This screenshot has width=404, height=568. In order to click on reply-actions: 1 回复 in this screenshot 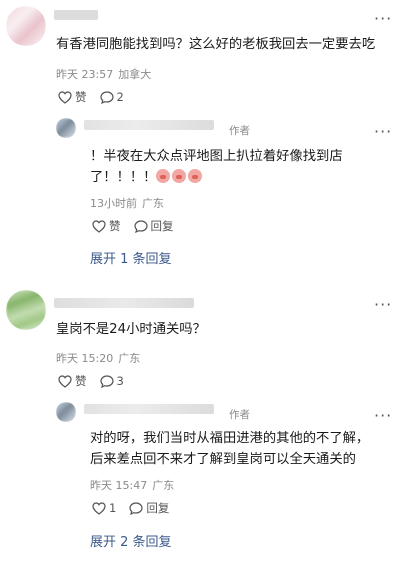, I will do `click(130, 508)`.